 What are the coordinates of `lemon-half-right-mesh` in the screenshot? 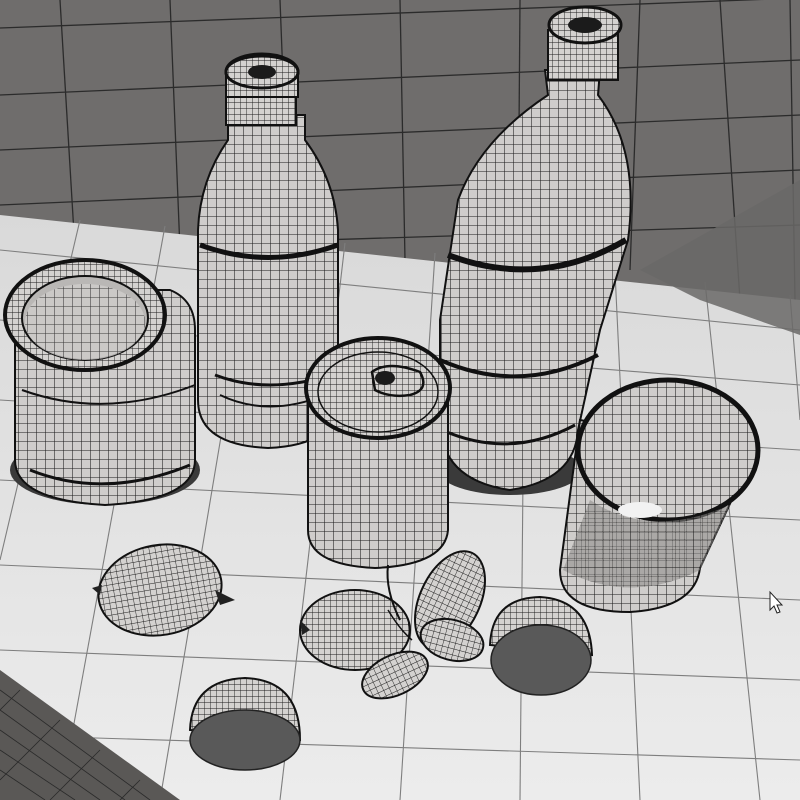 It's located at (541, 645).